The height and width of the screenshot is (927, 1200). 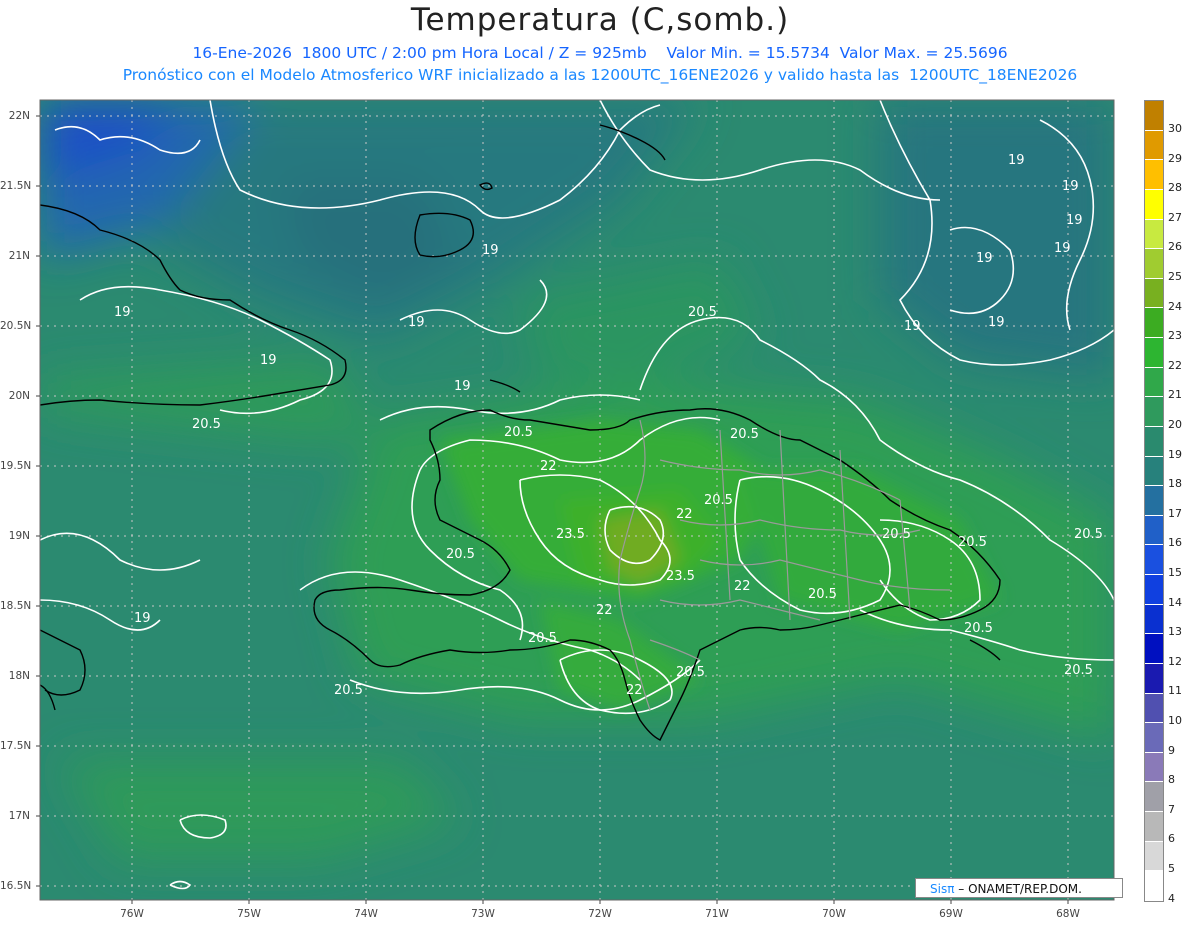 I want to click on colorbar-label: 11, so click(x=1175, y=691).